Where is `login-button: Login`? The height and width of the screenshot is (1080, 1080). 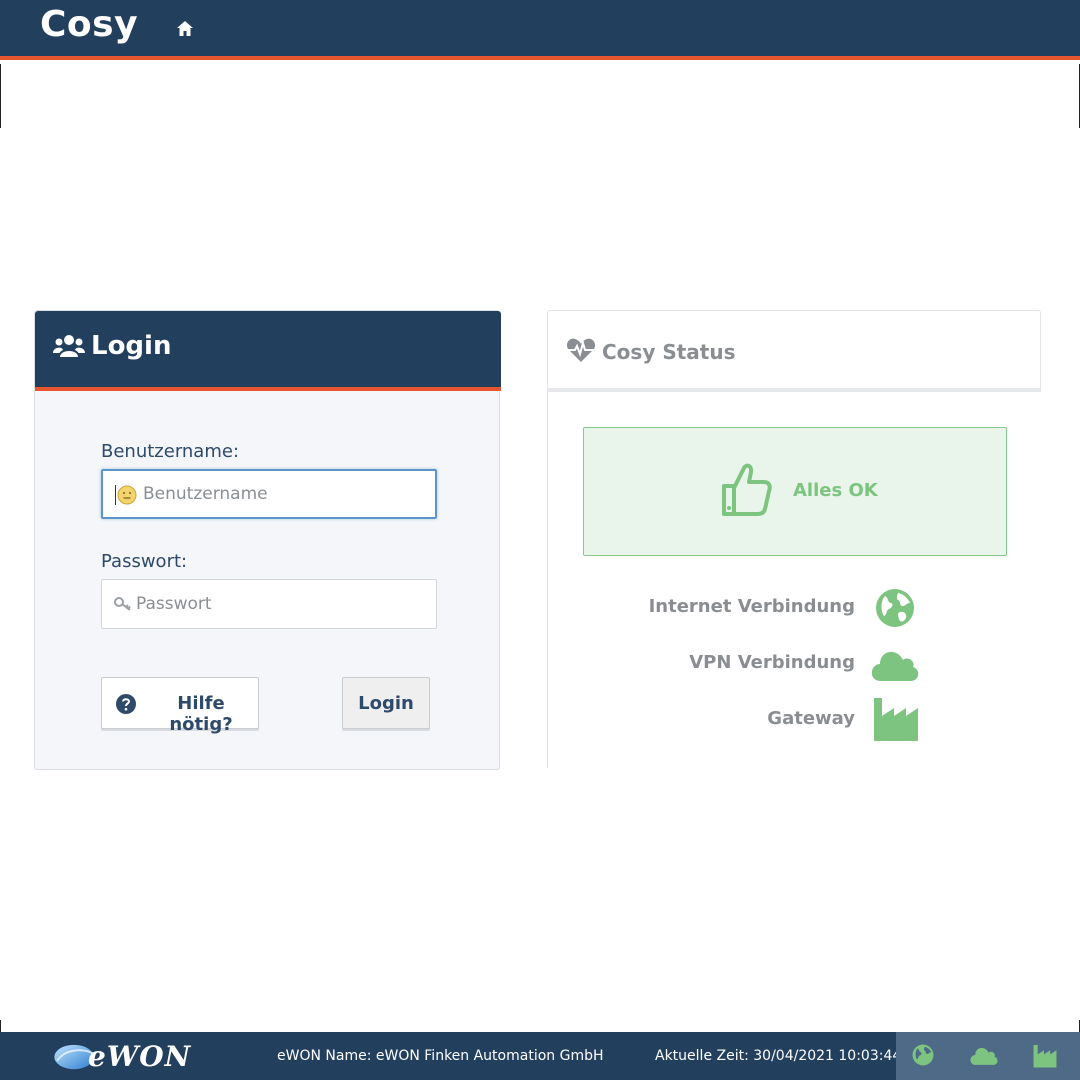 login-button: Login is located at coordinates (386, 703).